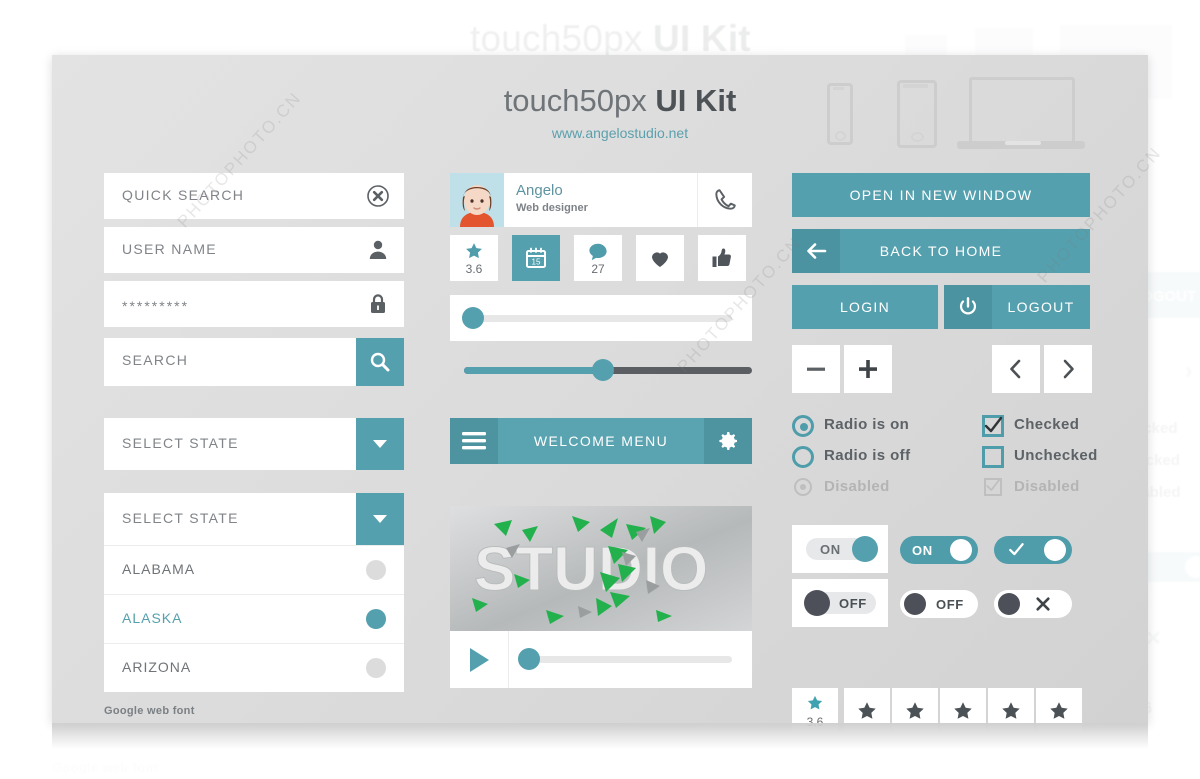  I want to click on checkbox-checked, so click(993, 426).